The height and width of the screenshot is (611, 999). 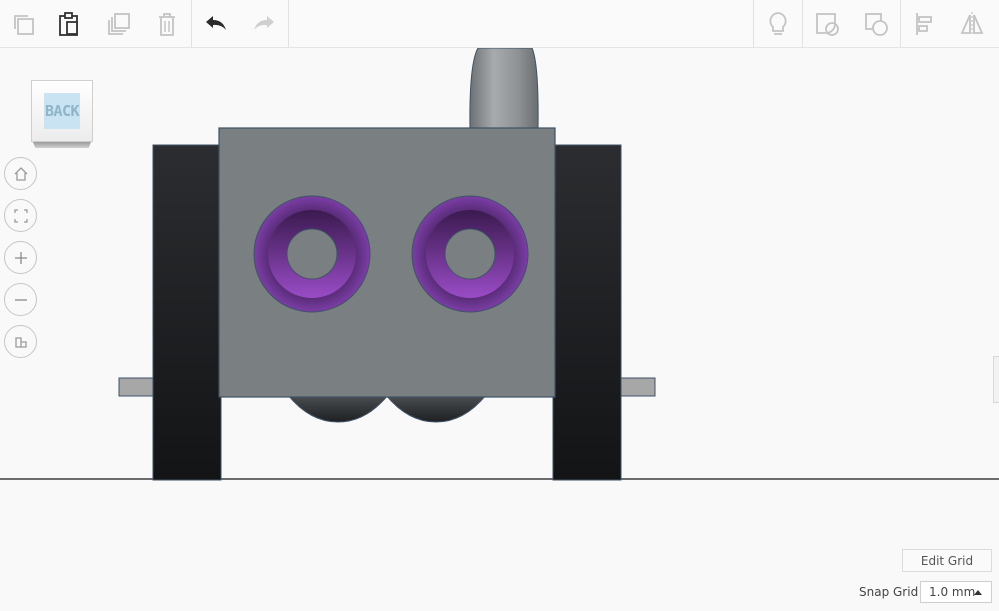 I want to click on tail-part, so click(x=504, y=89).